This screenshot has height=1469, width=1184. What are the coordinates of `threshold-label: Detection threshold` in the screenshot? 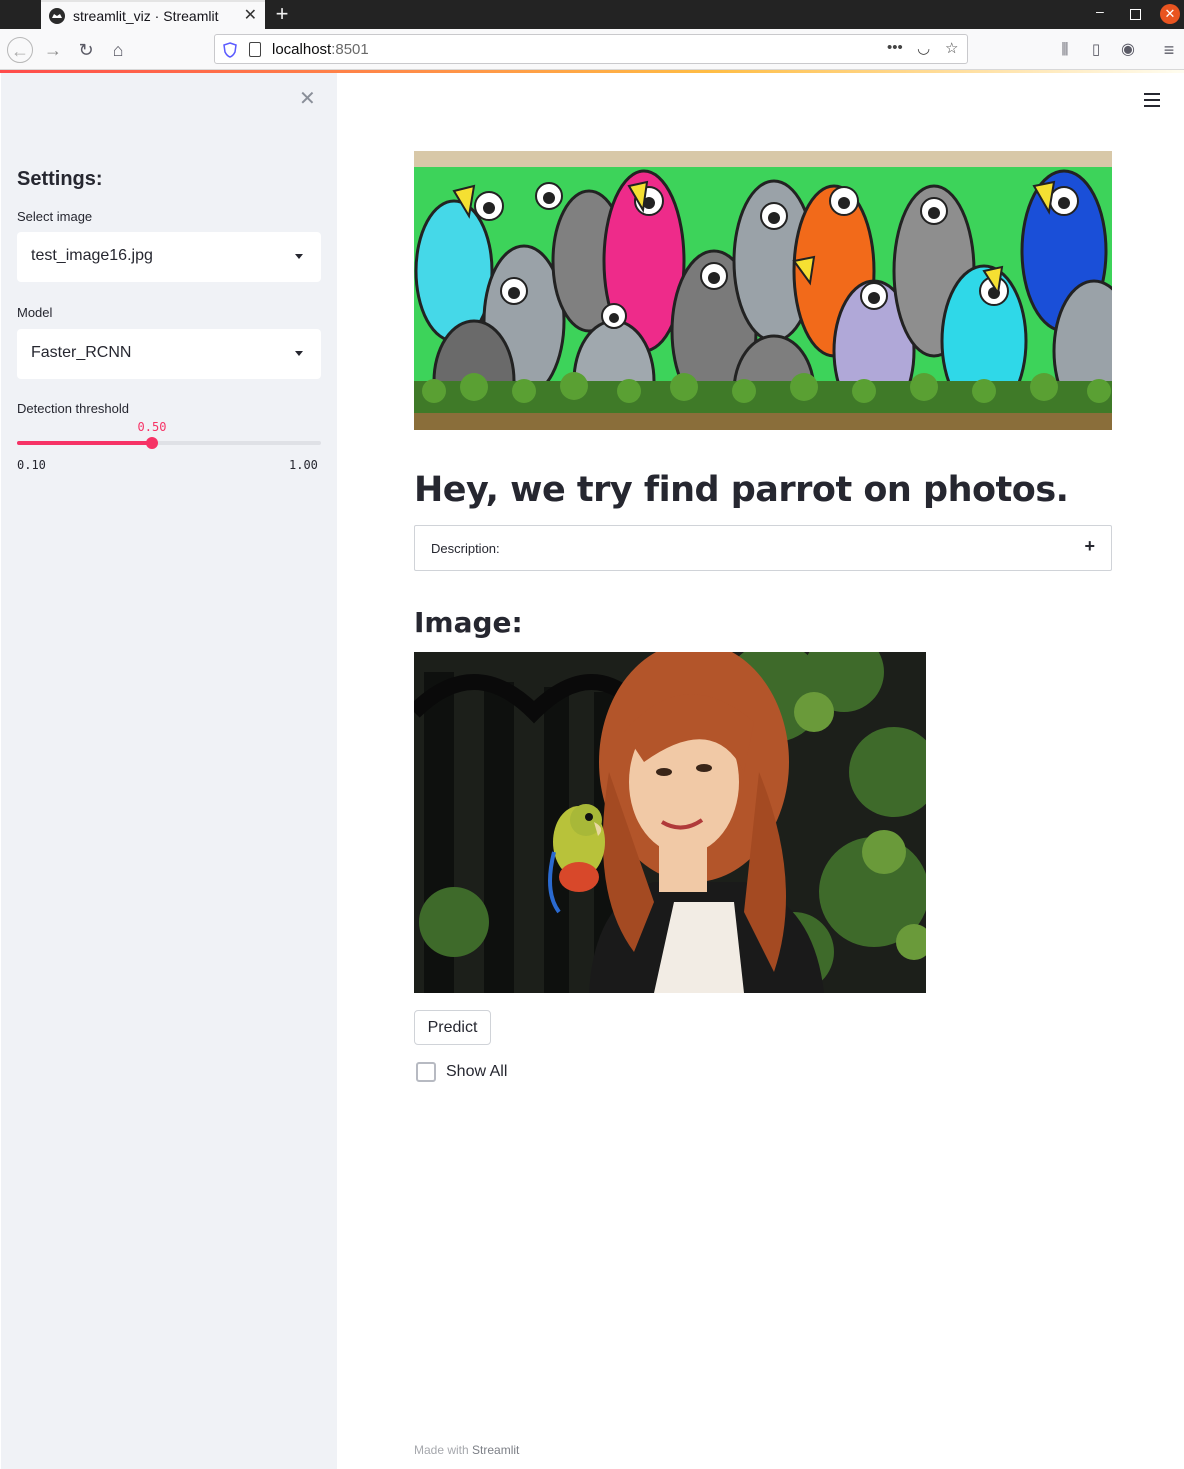 It's located at (73, 408).